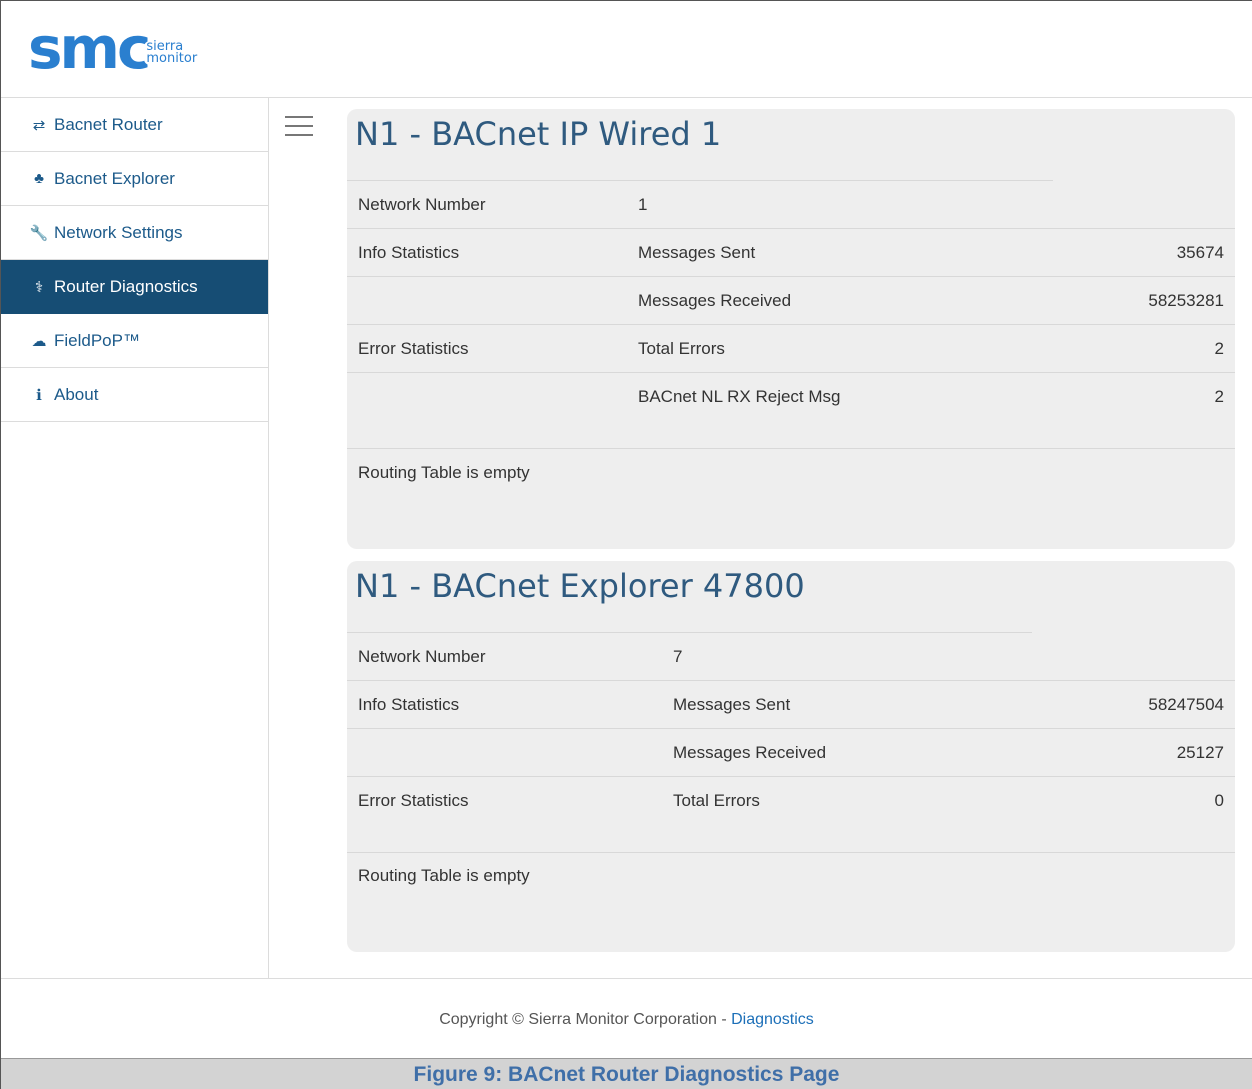 This screenshot has height=1089, width=1252. I want to click on sidebar-item-fieldpop: ☁ FieldPoP™, so click(134, 341).